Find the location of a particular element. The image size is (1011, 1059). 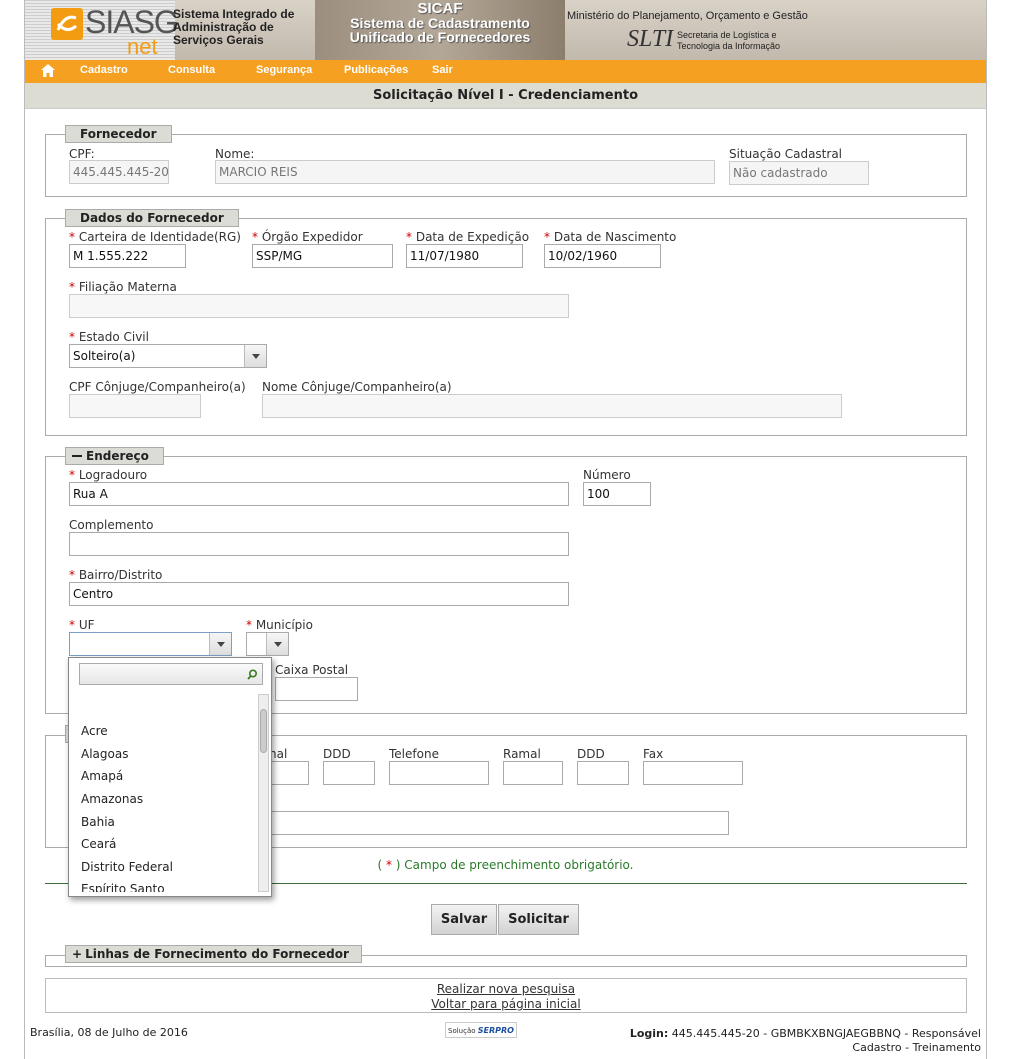

orgao-label: * Órgão Expedidor is located at coordinates (307, 237).